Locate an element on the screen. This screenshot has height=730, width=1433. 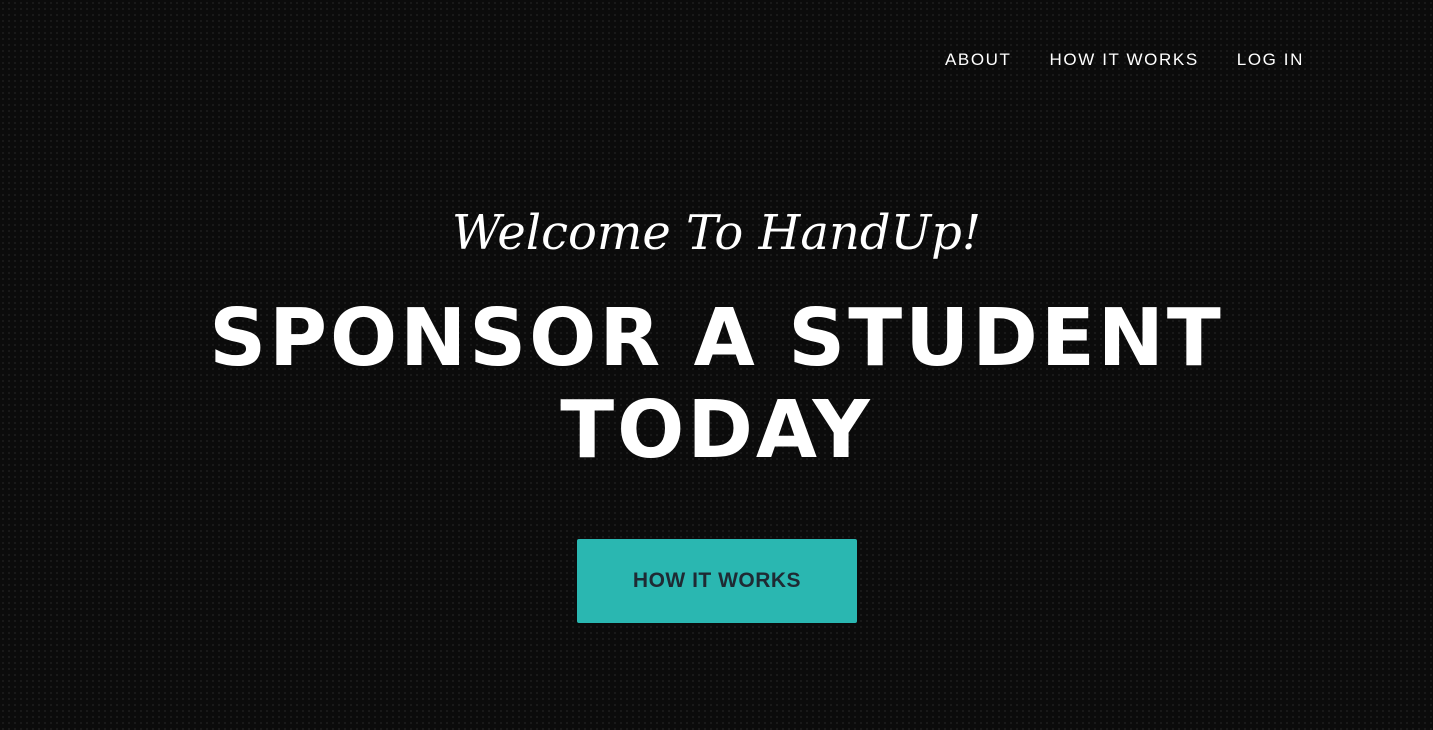
nav-link-how-it-works: HOW IT WORKS is located at coordinates (1124, 60).